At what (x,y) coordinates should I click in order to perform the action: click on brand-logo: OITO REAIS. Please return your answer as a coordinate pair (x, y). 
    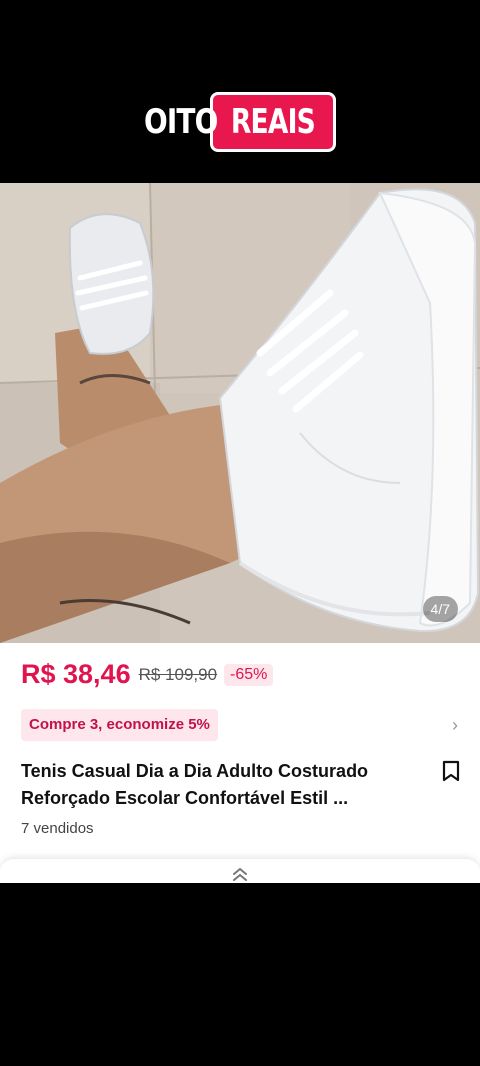
    Looking at the image, I should click on (240, 122).